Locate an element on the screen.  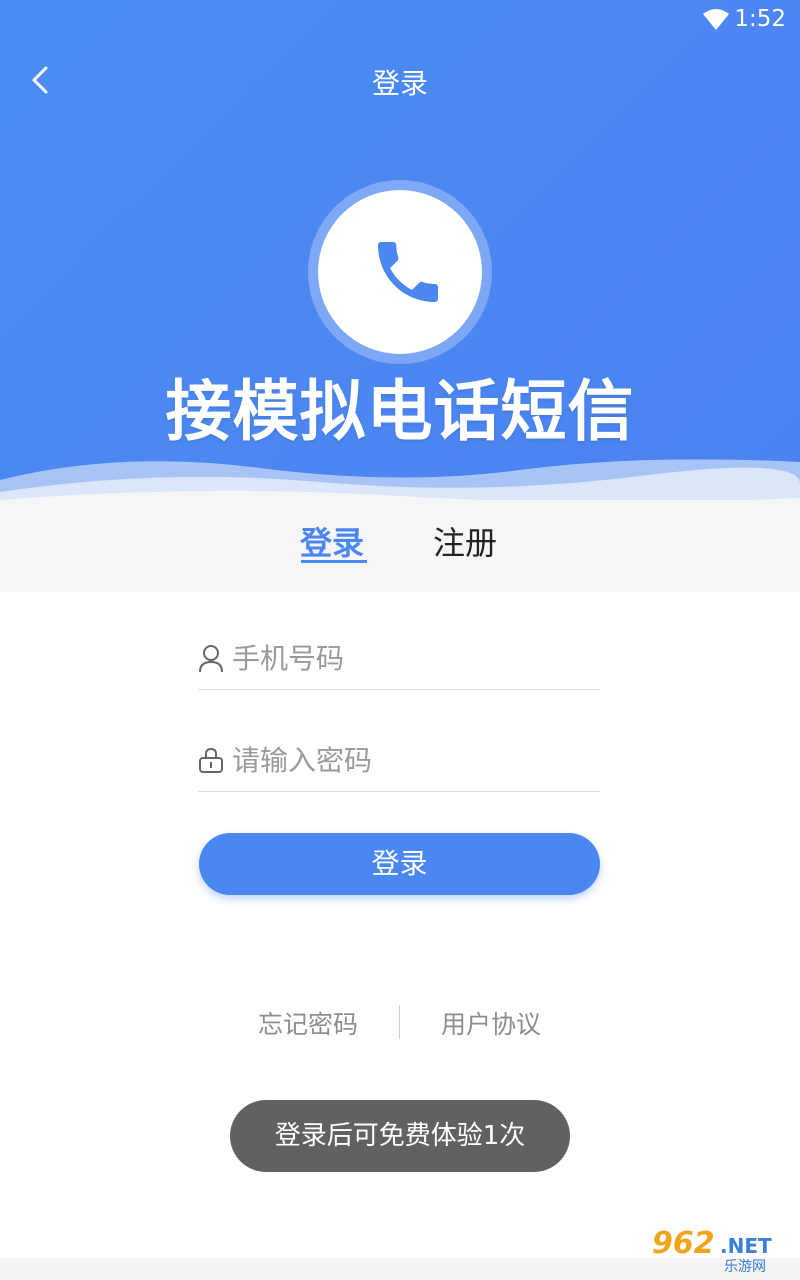
lock-icon is located at coordinates (211, 760).